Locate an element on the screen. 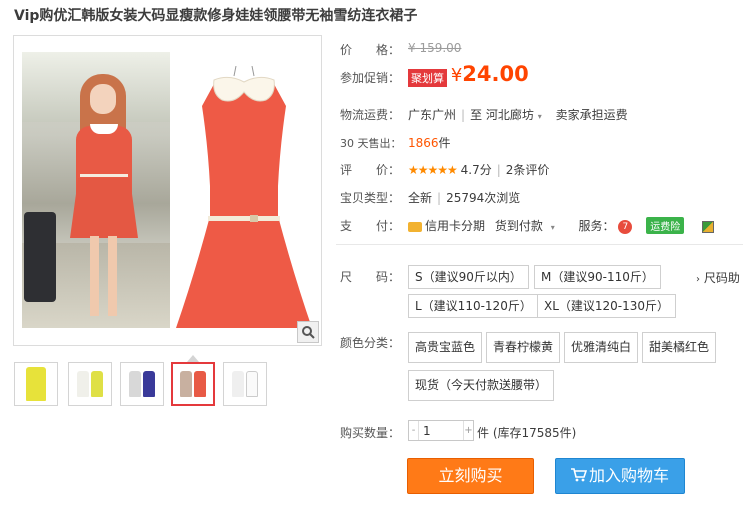  shipping-destination: 河北廊坊 is located at coordinates (510, 115).